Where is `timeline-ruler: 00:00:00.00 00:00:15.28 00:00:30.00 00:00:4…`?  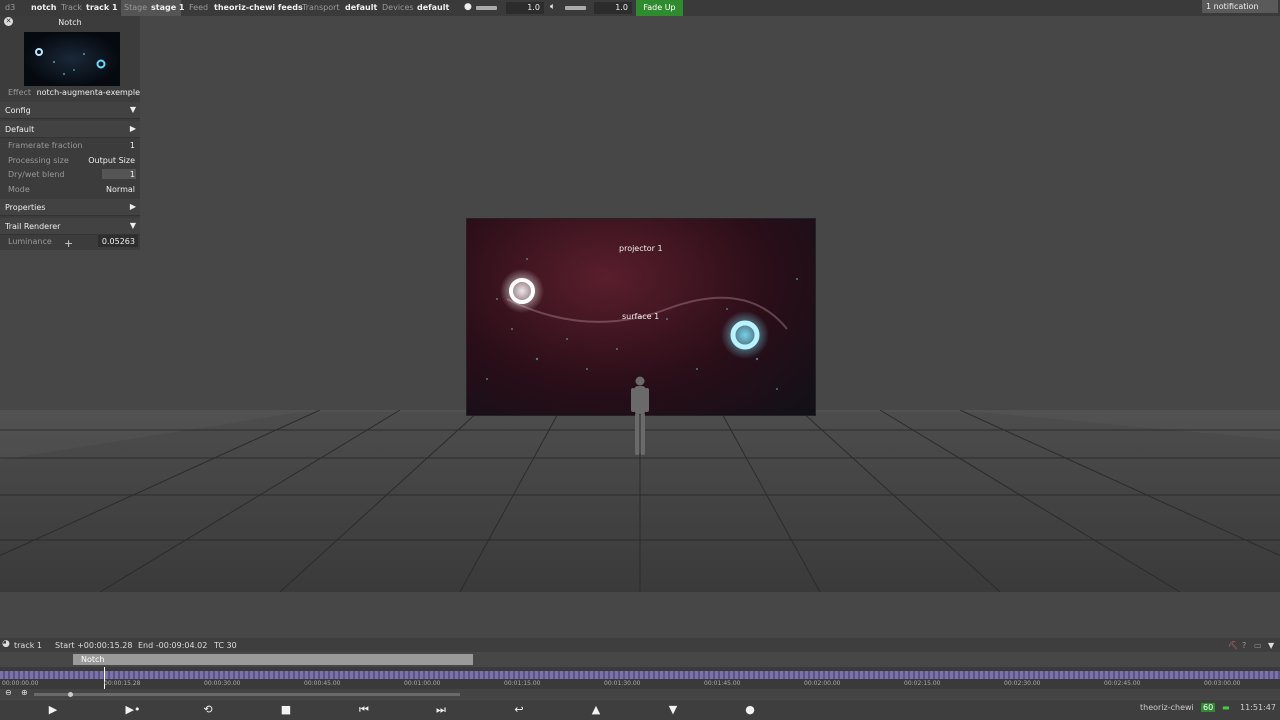 timeline-ruler: 00:00:00.00 00:00:15.28 00:00:30.00 00:00:4… is located at coordinates (640, 678).